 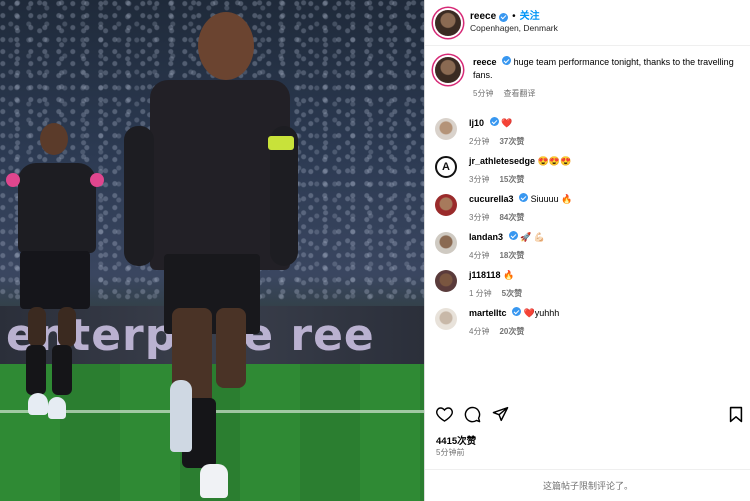 What do you see at coordinates (736, 414) in the screenshot?
I see `bookmark-icon` at bounding box center [736, 414].